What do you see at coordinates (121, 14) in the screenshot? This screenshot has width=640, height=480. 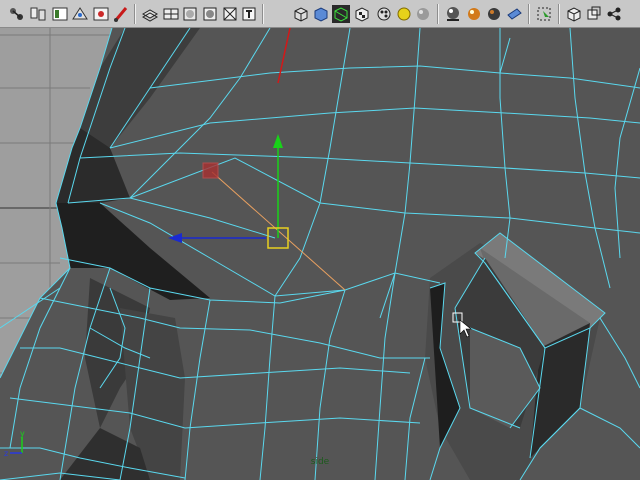 I see `paint-effects-icon` at bounding box center [121, 14].